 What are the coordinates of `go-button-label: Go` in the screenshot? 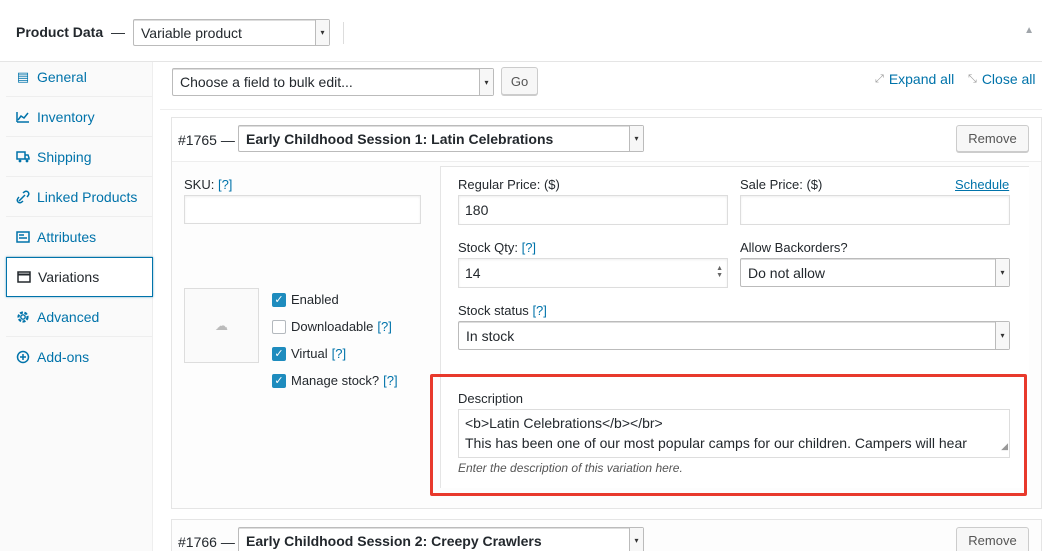 It's located at (519, 81).